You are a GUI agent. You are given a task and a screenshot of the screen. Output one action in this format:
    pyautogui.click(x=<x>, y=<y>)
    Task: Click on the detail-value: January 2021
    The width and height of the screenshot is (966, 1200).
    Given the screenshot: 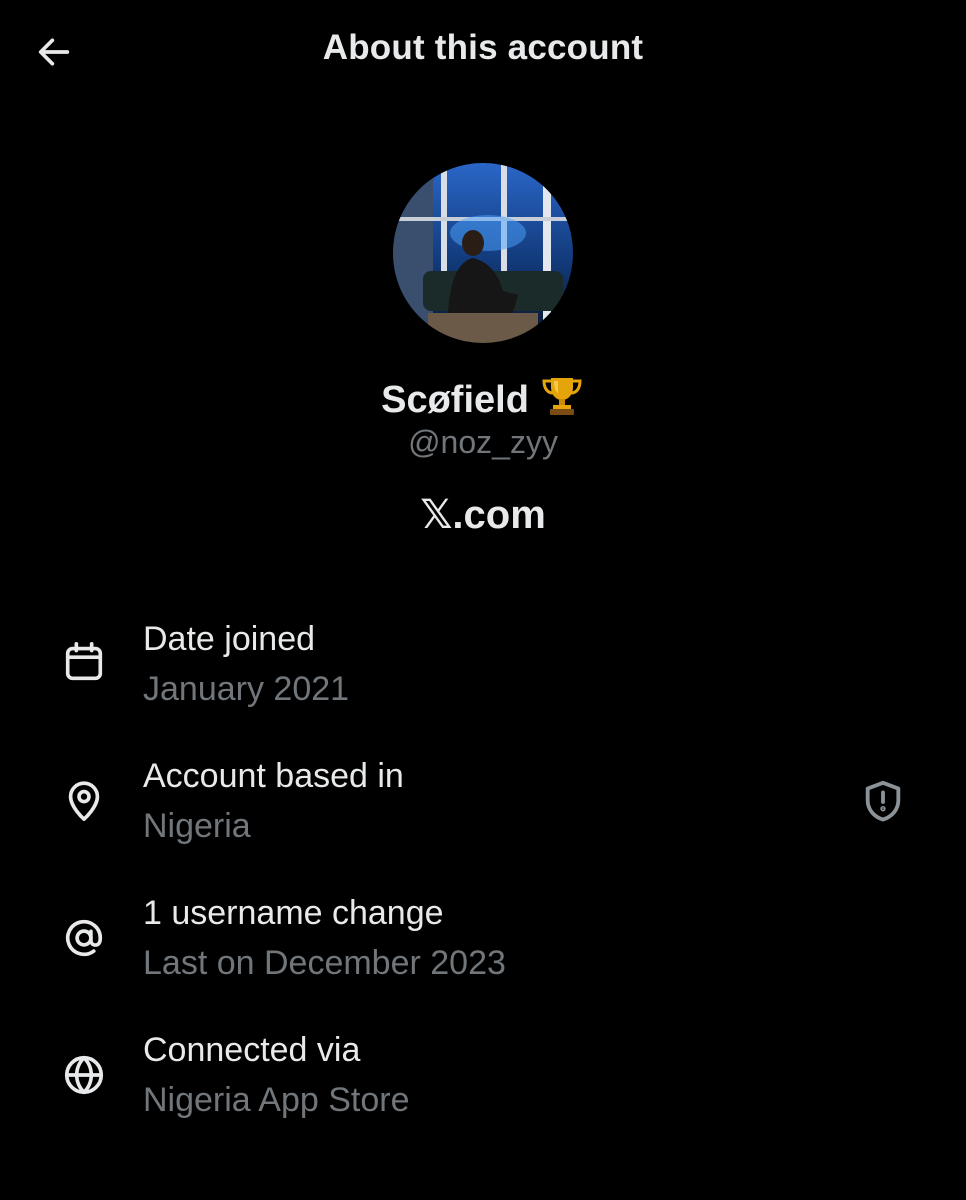 What is the action you would take?
    pyautogui.click(x=246, y=689)
    